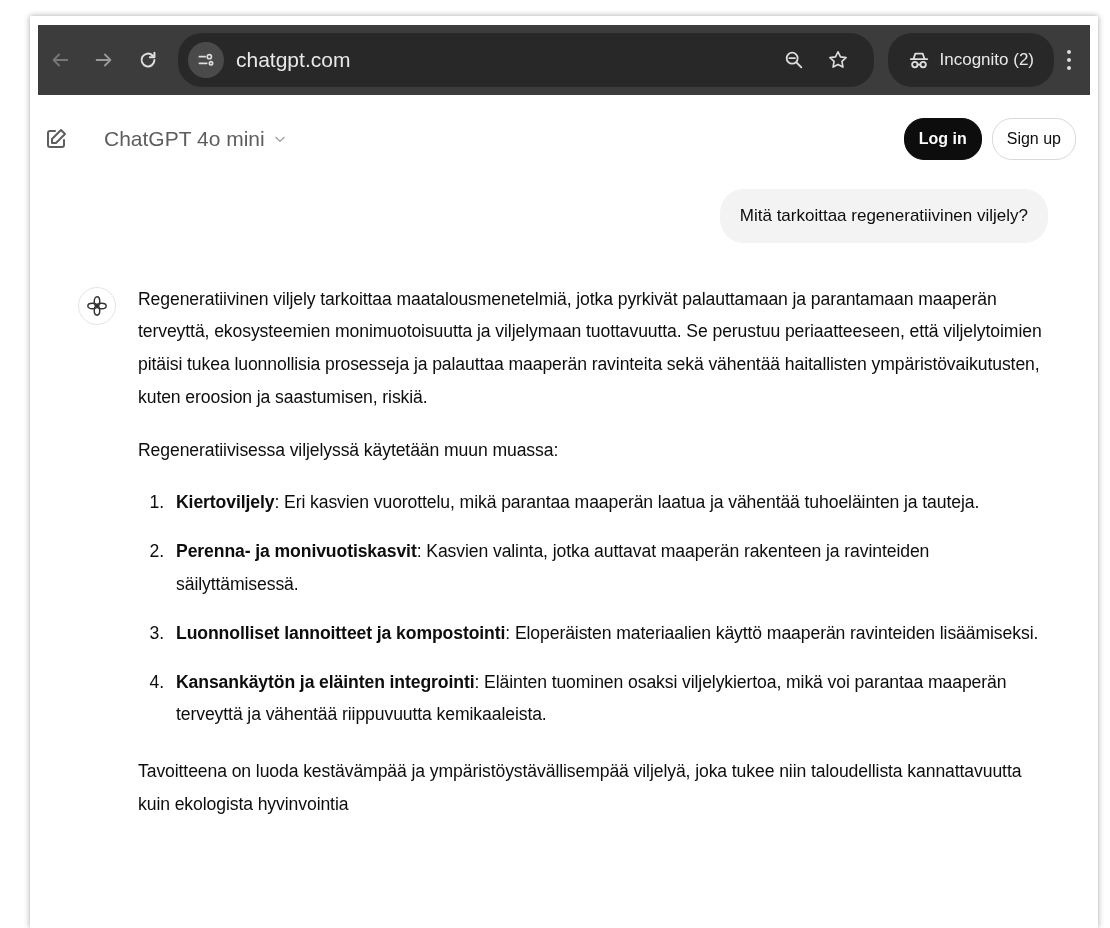 The image size is (1110, 928). I want to click on incognito-button: Incognito (2), so click(970, 60).